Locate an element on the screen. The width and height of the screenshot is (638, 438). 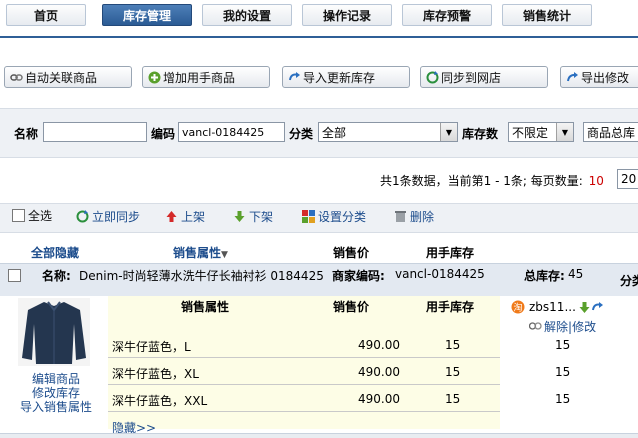
col-sales-attr: 销售属性▼ is located at coordinates (200, 252).